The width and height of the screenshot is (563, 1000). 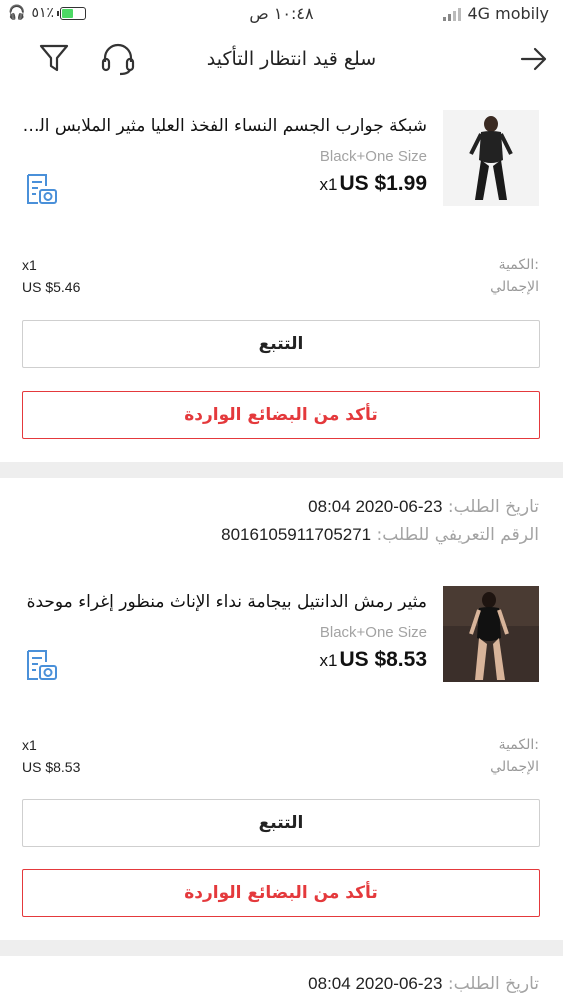 What do you see at coordinates (291, 59) in the screenshot?
I see `page-title: سلع قيد انتظار التأكيد` at bounding box center [291, 59].